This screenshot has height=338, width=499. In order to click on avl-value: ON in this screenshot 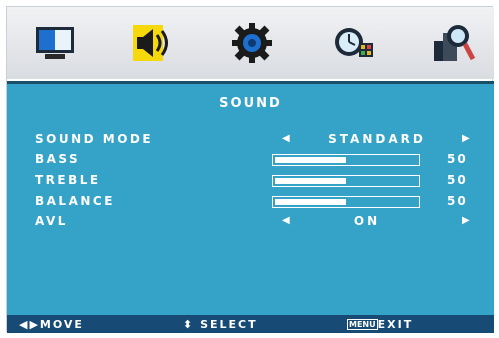, I will do `click(367, 221)`.